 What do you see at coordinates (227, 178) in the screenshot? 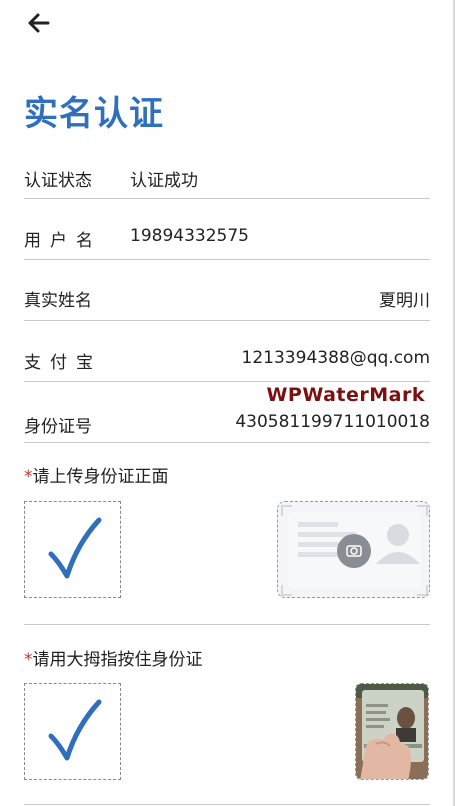
I see `status-row: 认证状态 认证成功` at bounding box center [227, 178].